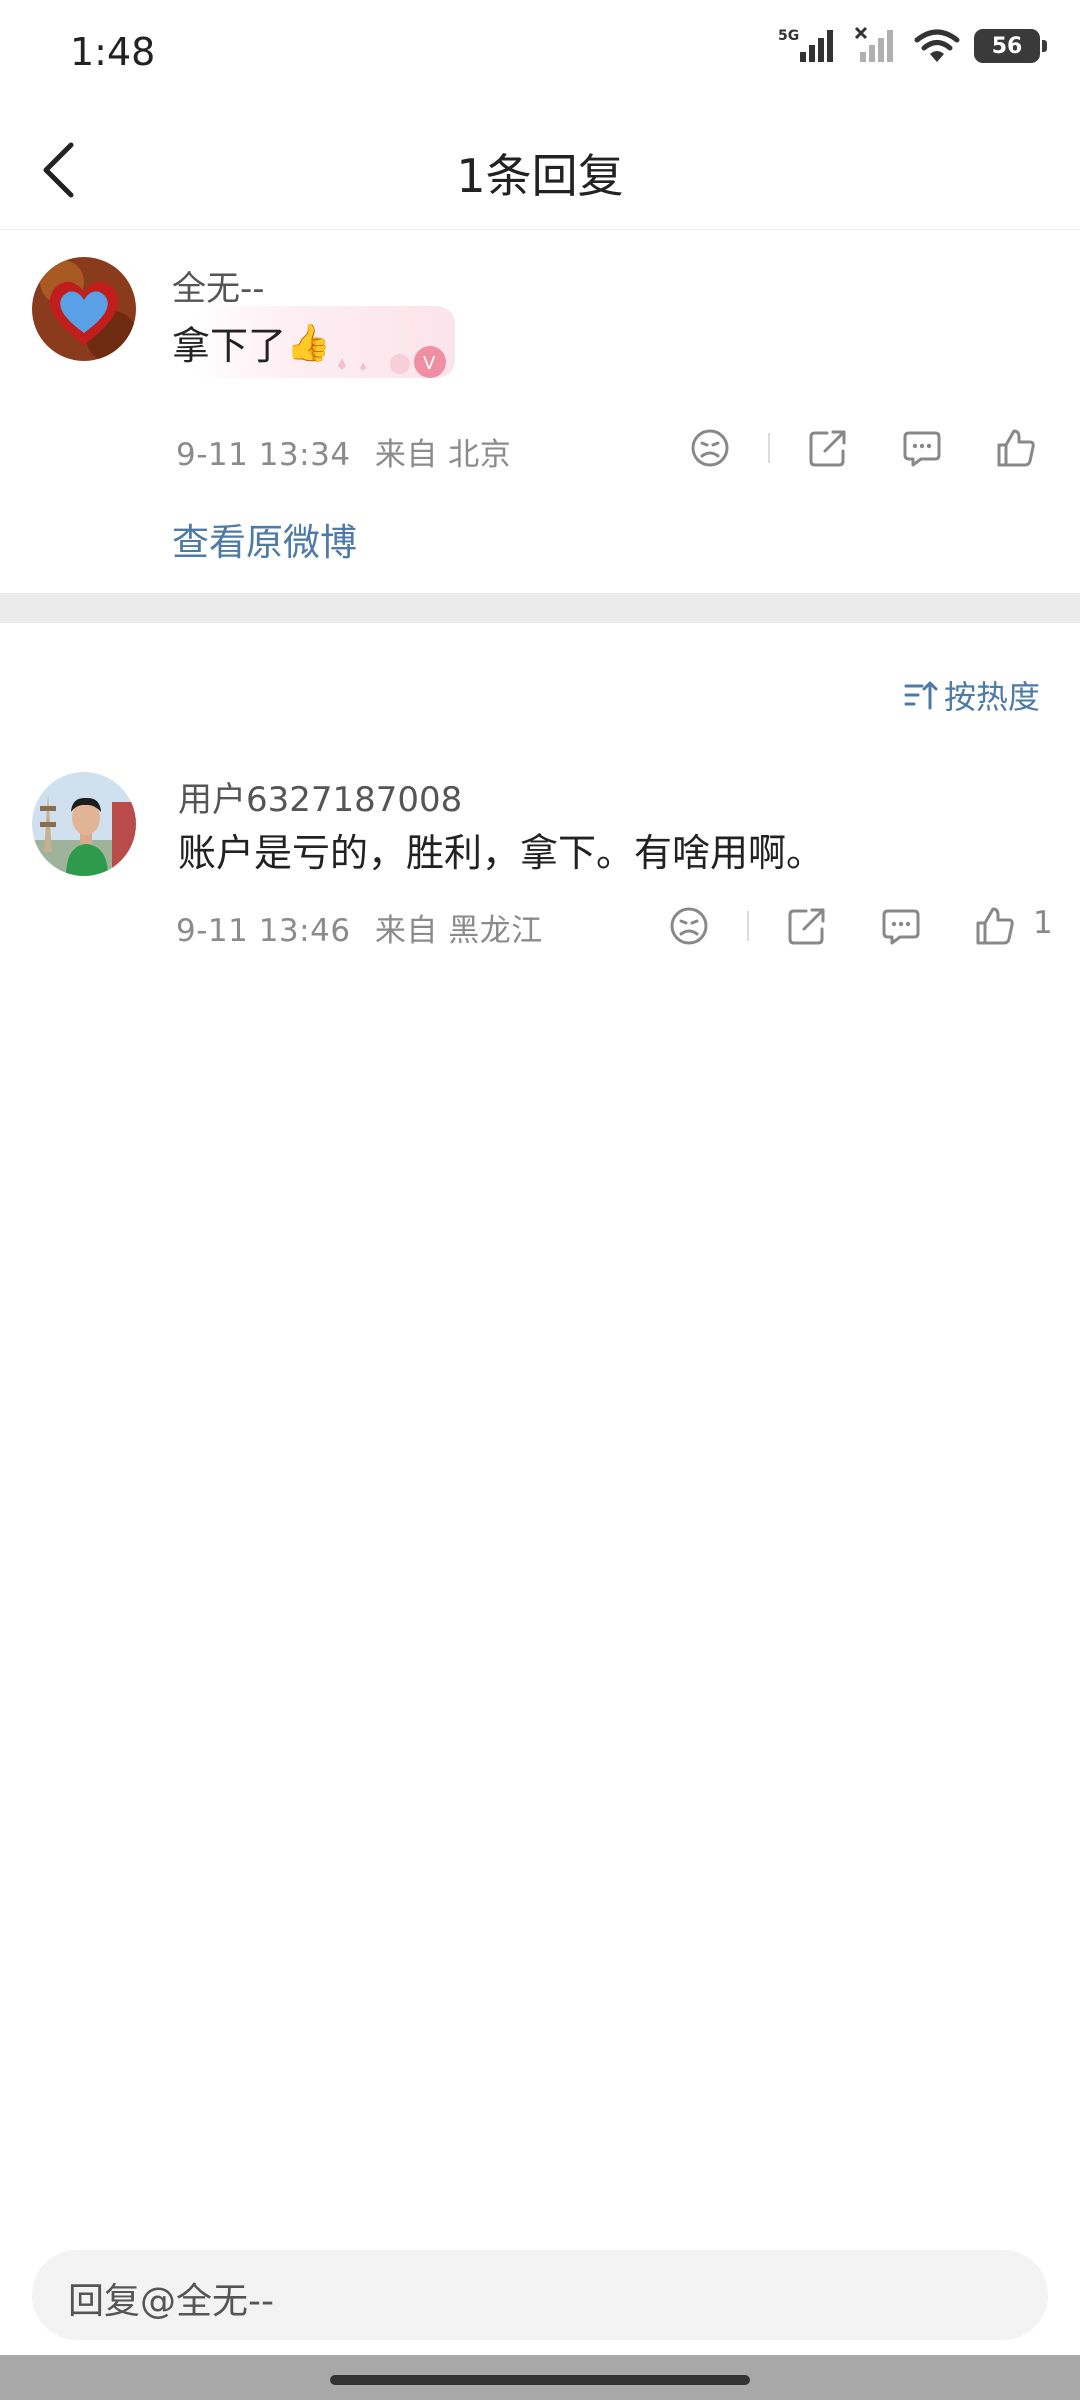 This screenshot has height=2400, width=1080. I want to click on home-indicator, so click(540, 2380).